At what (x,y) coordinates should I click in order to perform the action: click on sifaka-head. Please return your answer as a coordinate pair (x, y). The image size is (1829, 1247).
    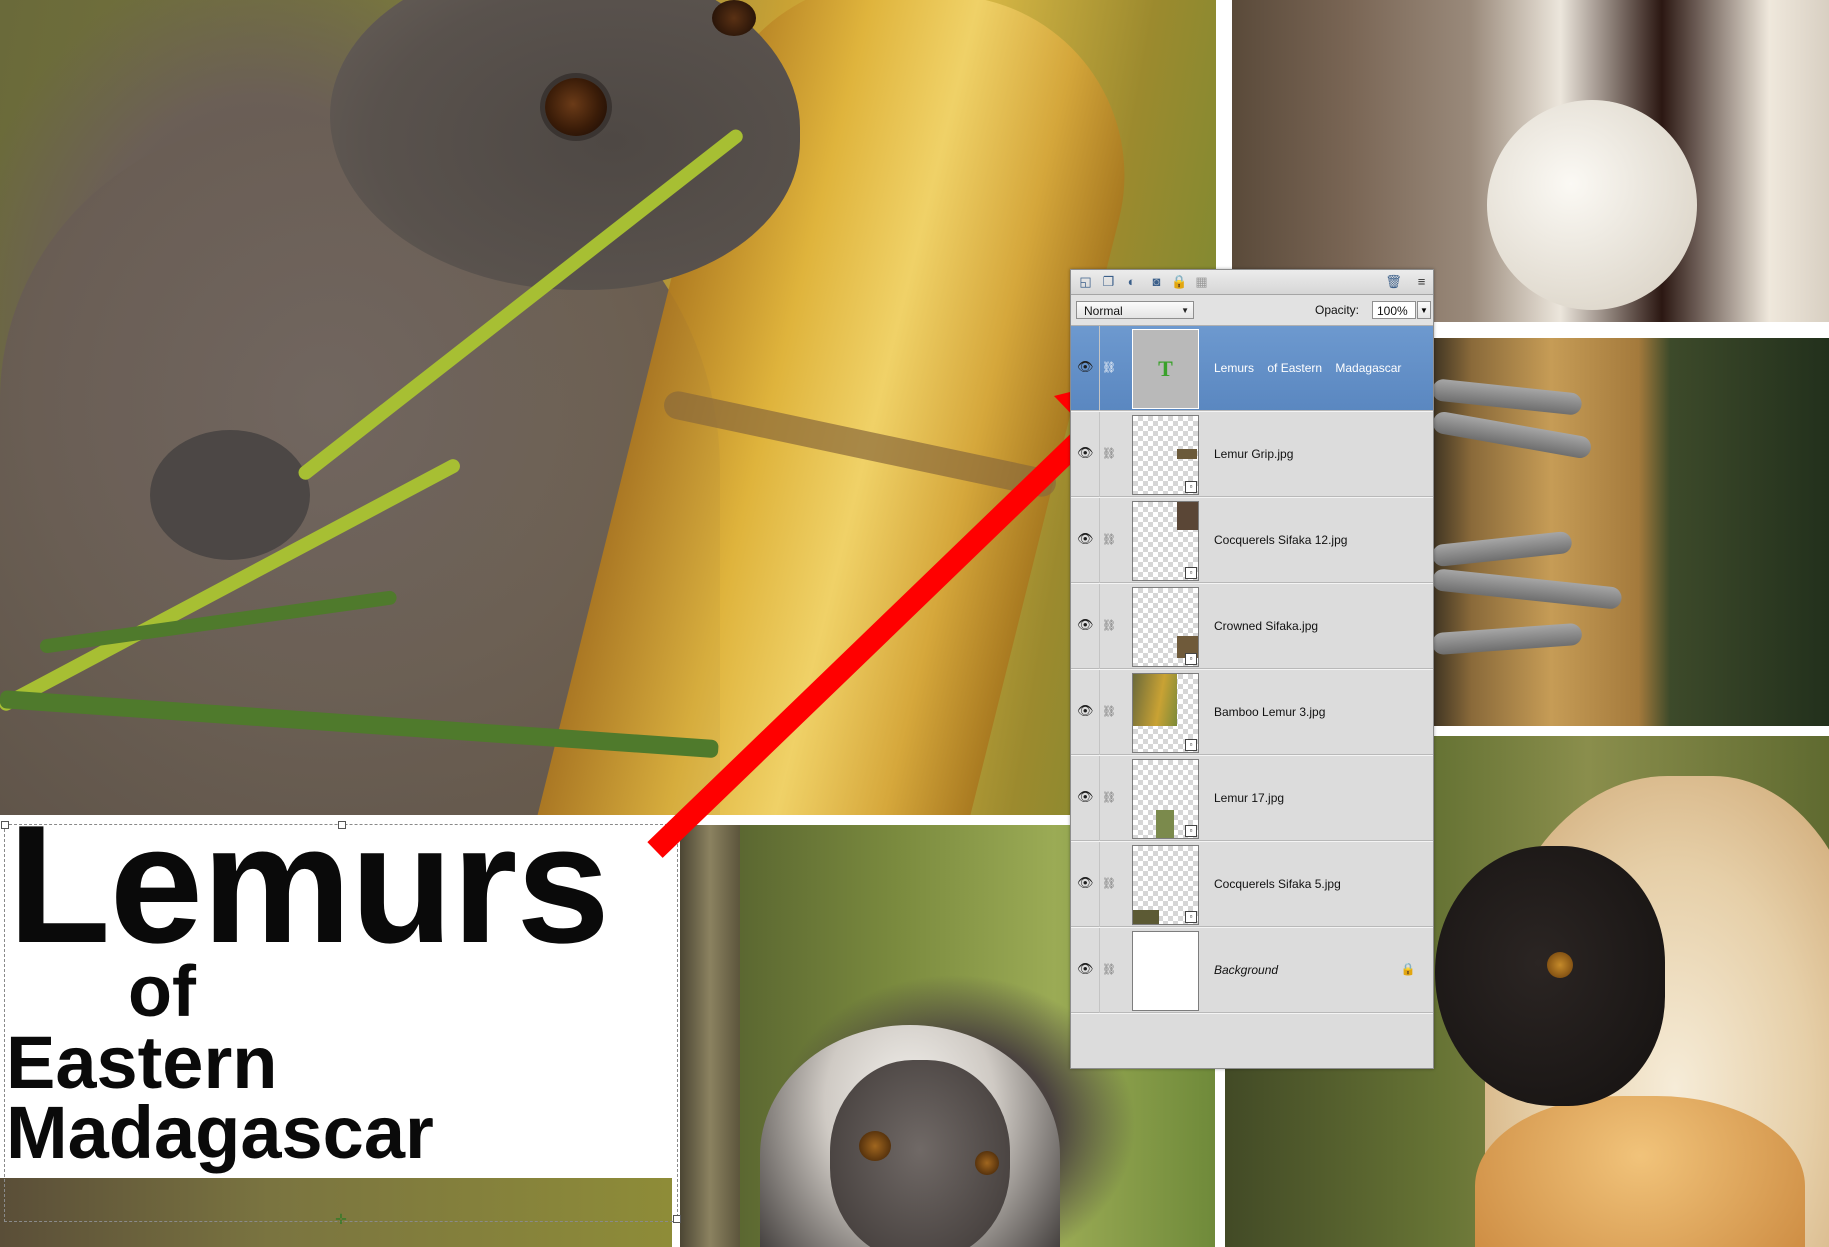
    Looking at the image, I should click on (1550, 976).